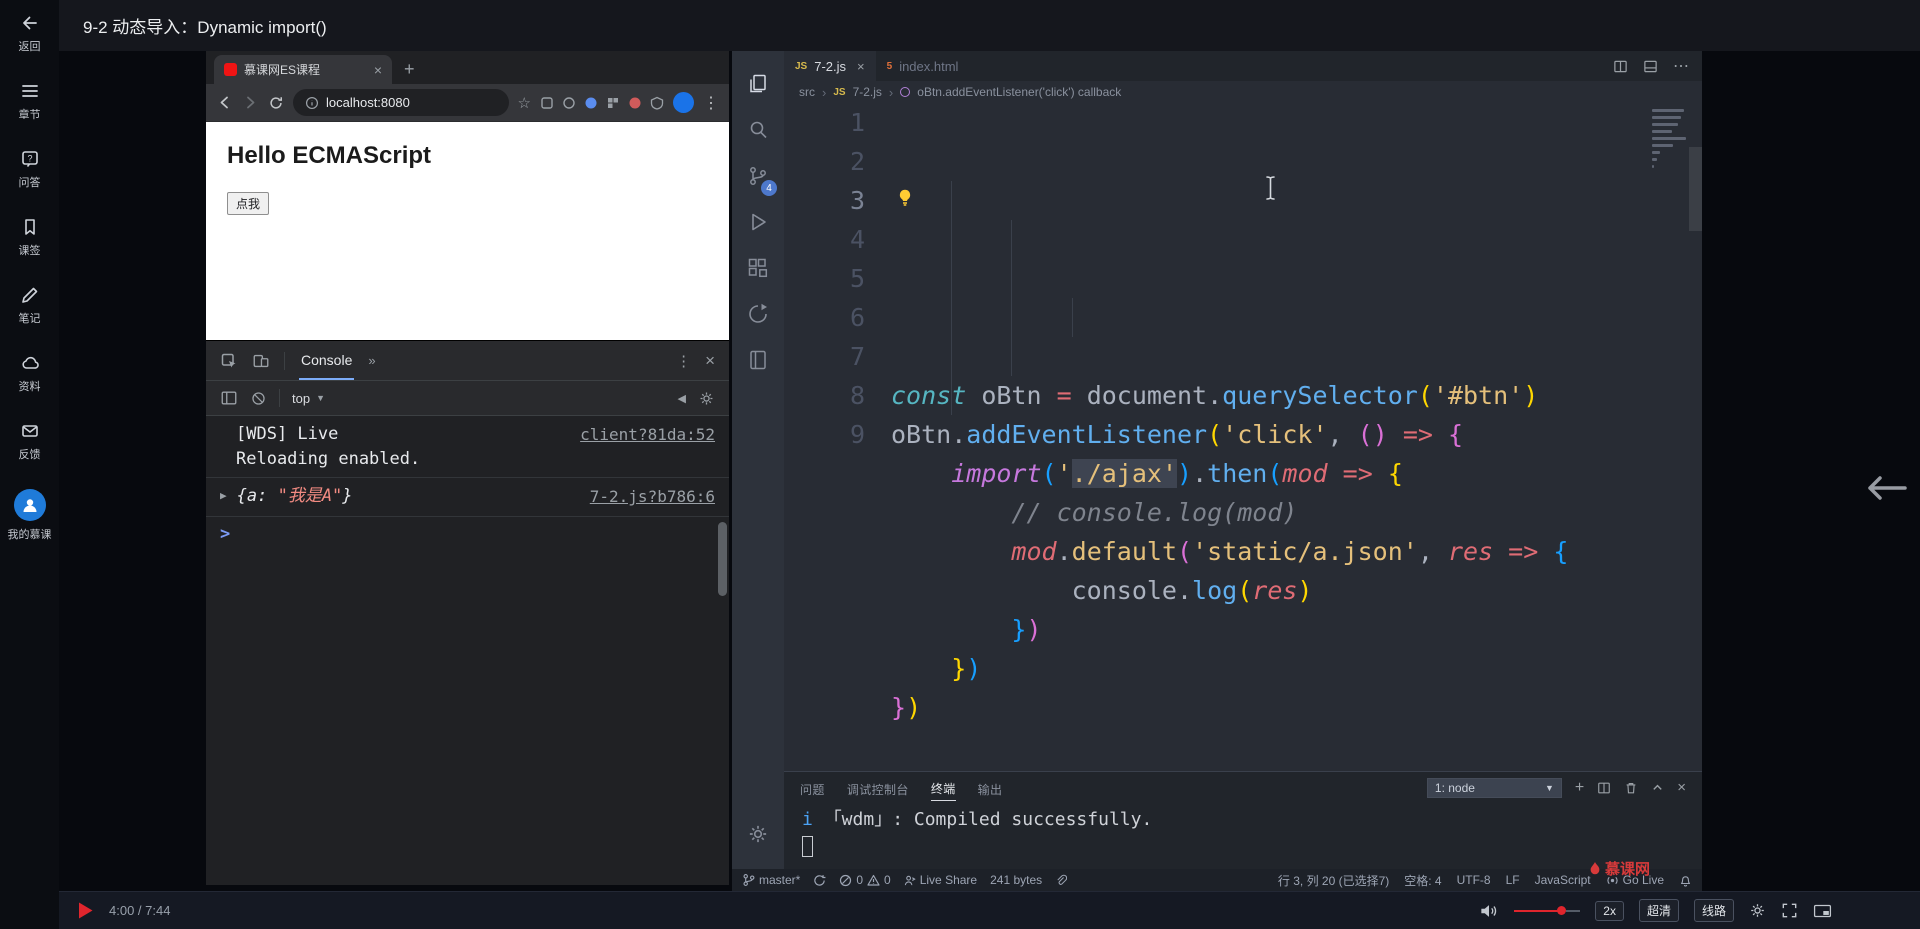 This screenshot has width=1920, height=929. I want to click on route-button: 线路, so click(1713, 910).